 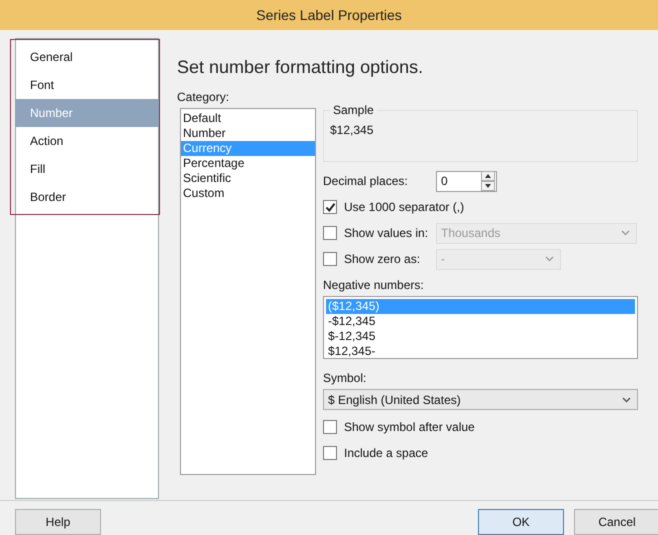 I want to click on ok-button: OK, so click(x=521, y=522).